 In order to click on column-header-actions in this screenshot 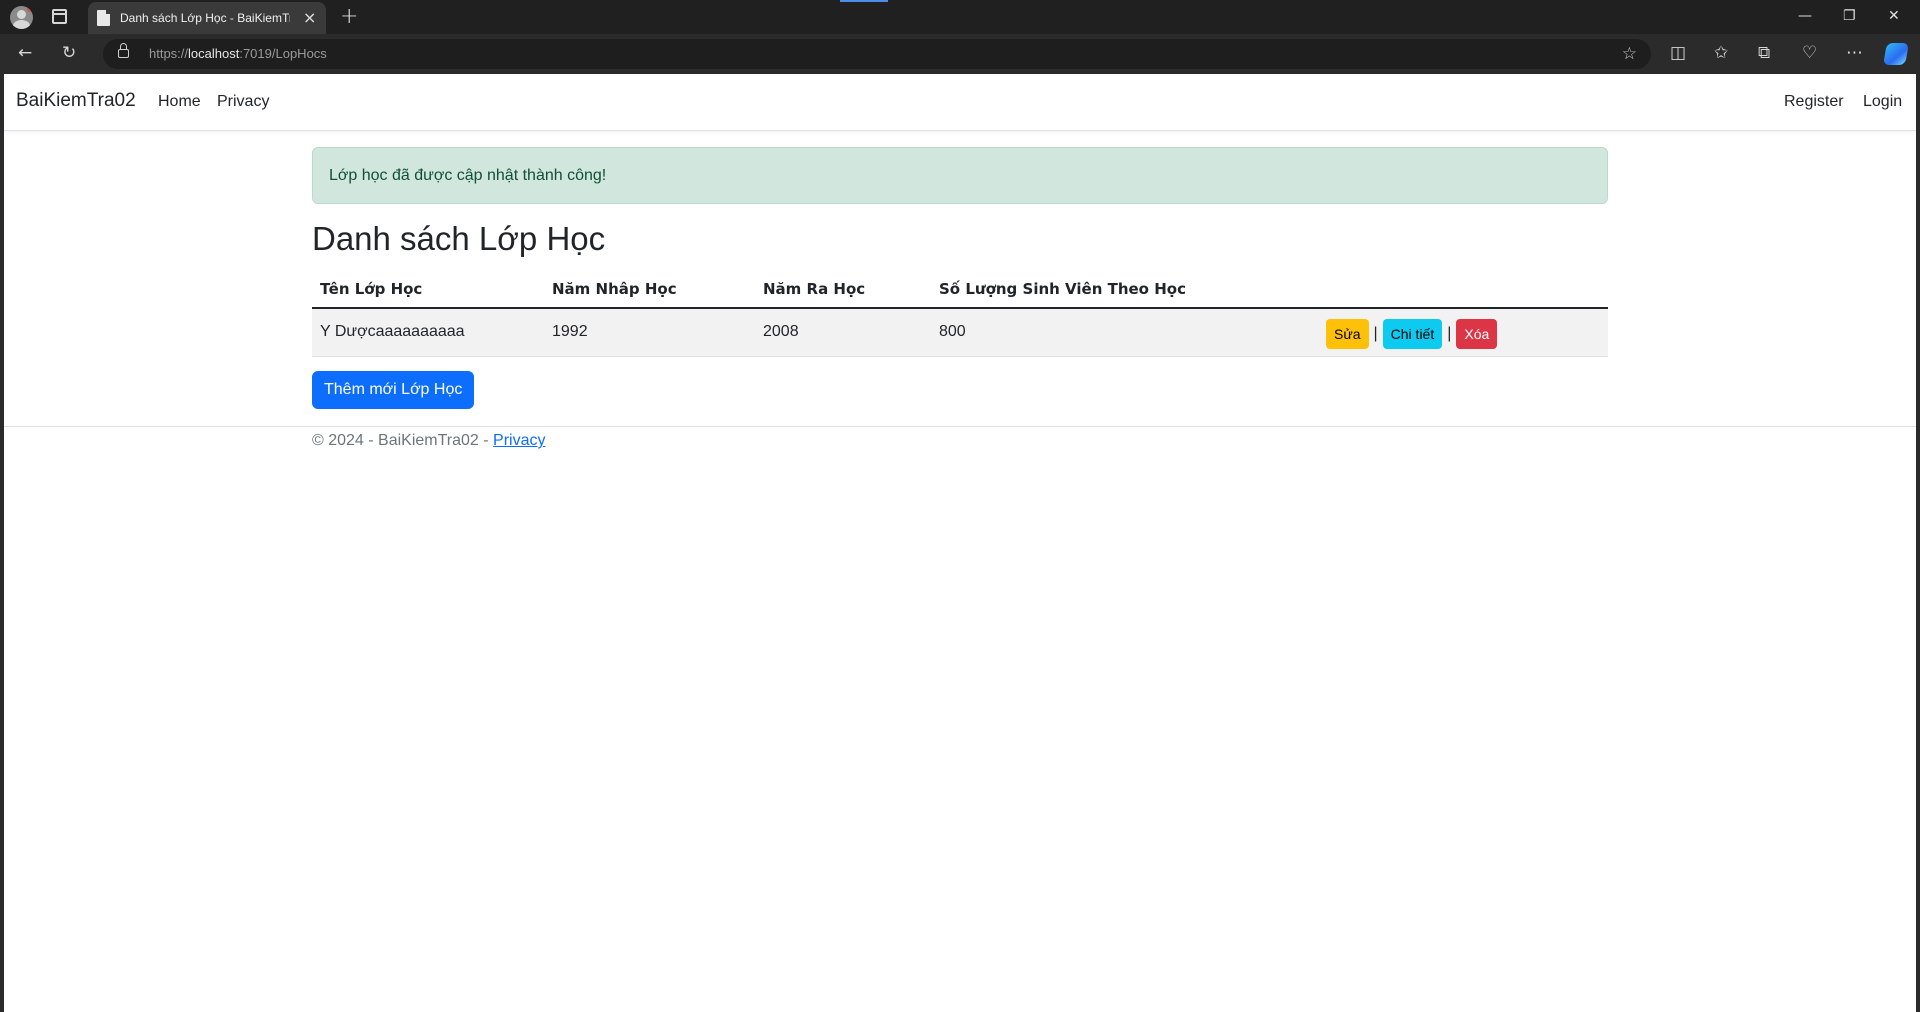, I will do `click(1462, 289)`.